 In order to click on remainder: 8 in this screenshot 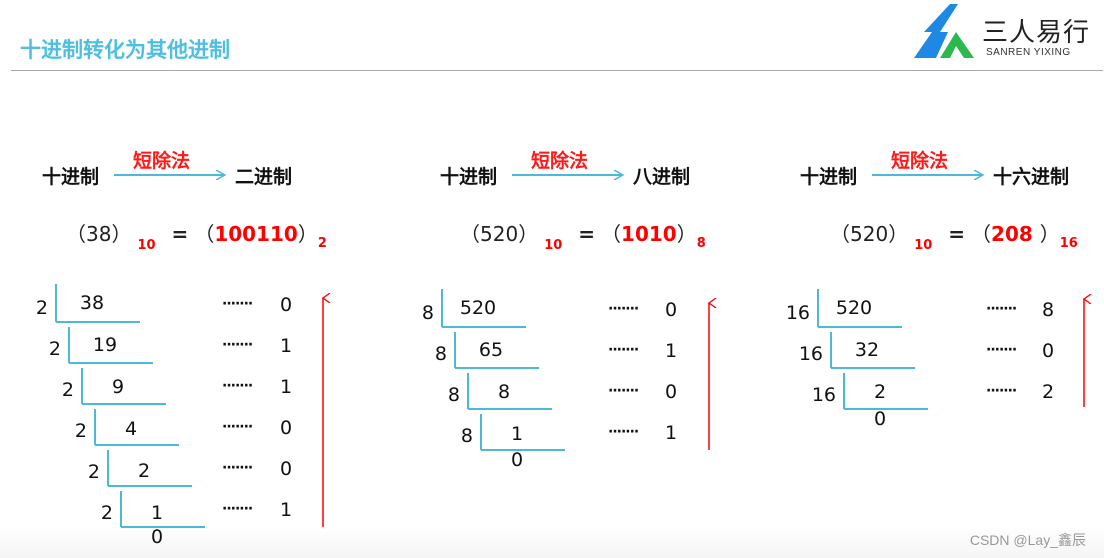, I will do `click(1048, 310)`.